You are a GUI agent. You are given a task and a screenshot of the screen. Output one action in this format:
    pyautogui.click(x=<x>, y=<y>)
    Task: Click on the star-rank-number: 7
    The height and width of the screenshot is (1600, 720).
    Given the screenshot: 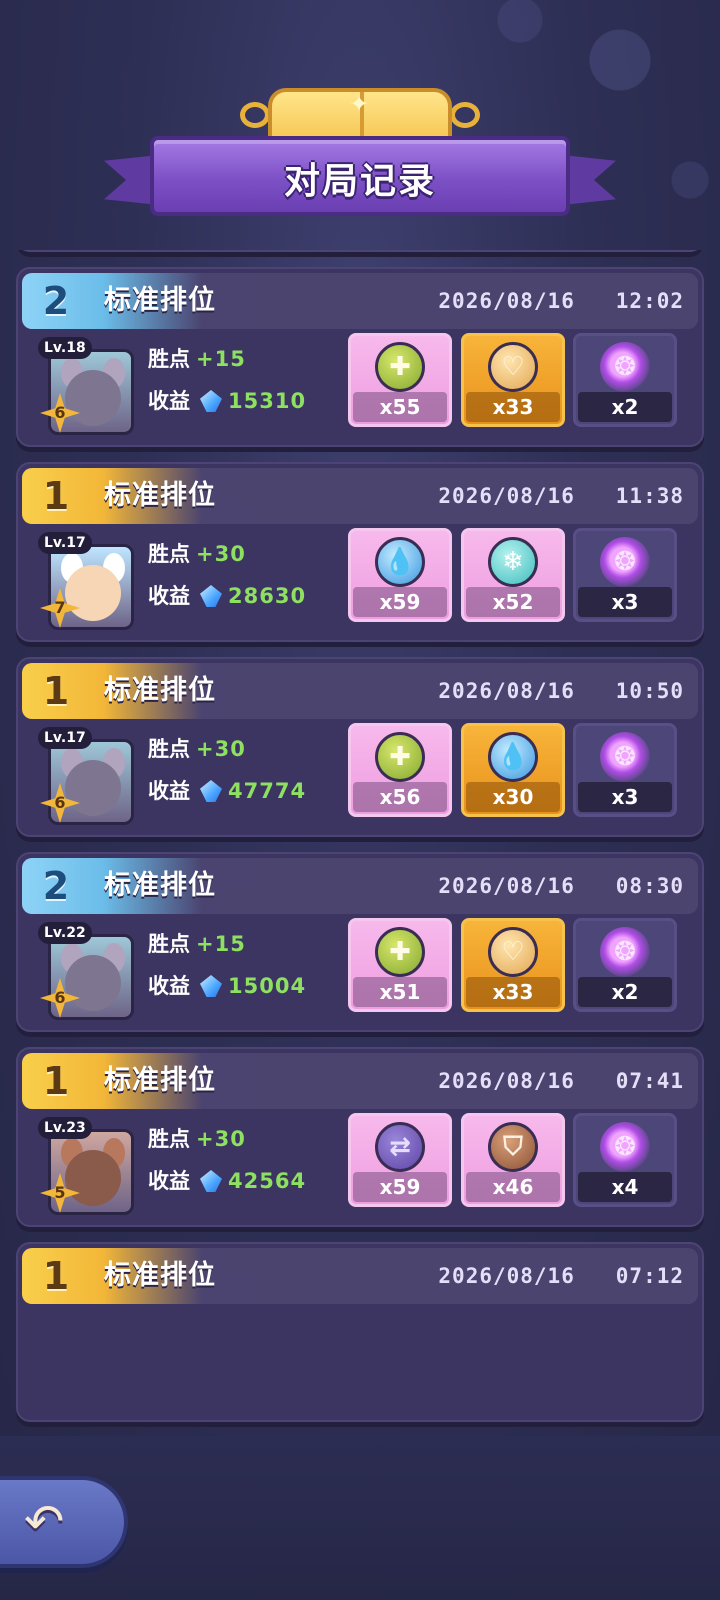 What is the action you would take?
    pyautogui.click(x=60, y=607)
    